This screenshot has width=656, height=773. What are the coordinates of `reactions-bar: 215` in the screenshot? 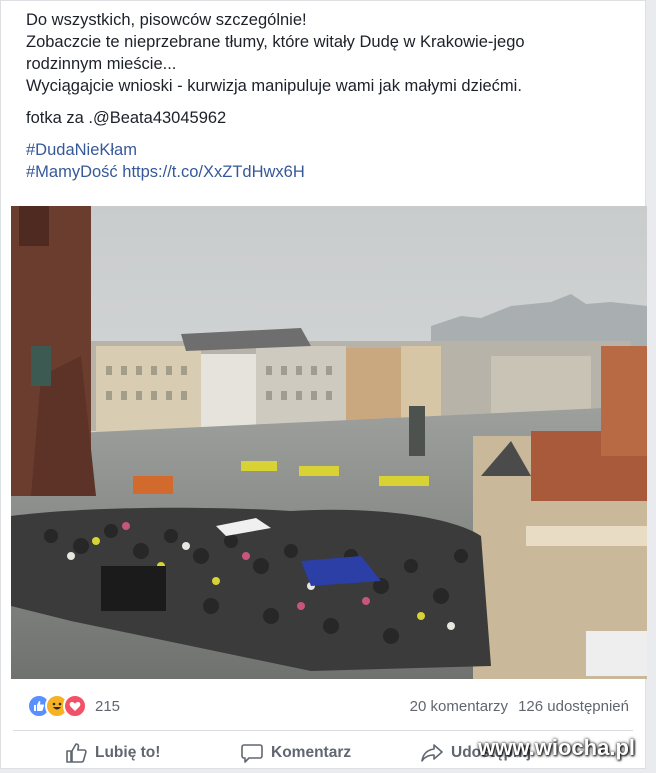 It's located at (73, 706).